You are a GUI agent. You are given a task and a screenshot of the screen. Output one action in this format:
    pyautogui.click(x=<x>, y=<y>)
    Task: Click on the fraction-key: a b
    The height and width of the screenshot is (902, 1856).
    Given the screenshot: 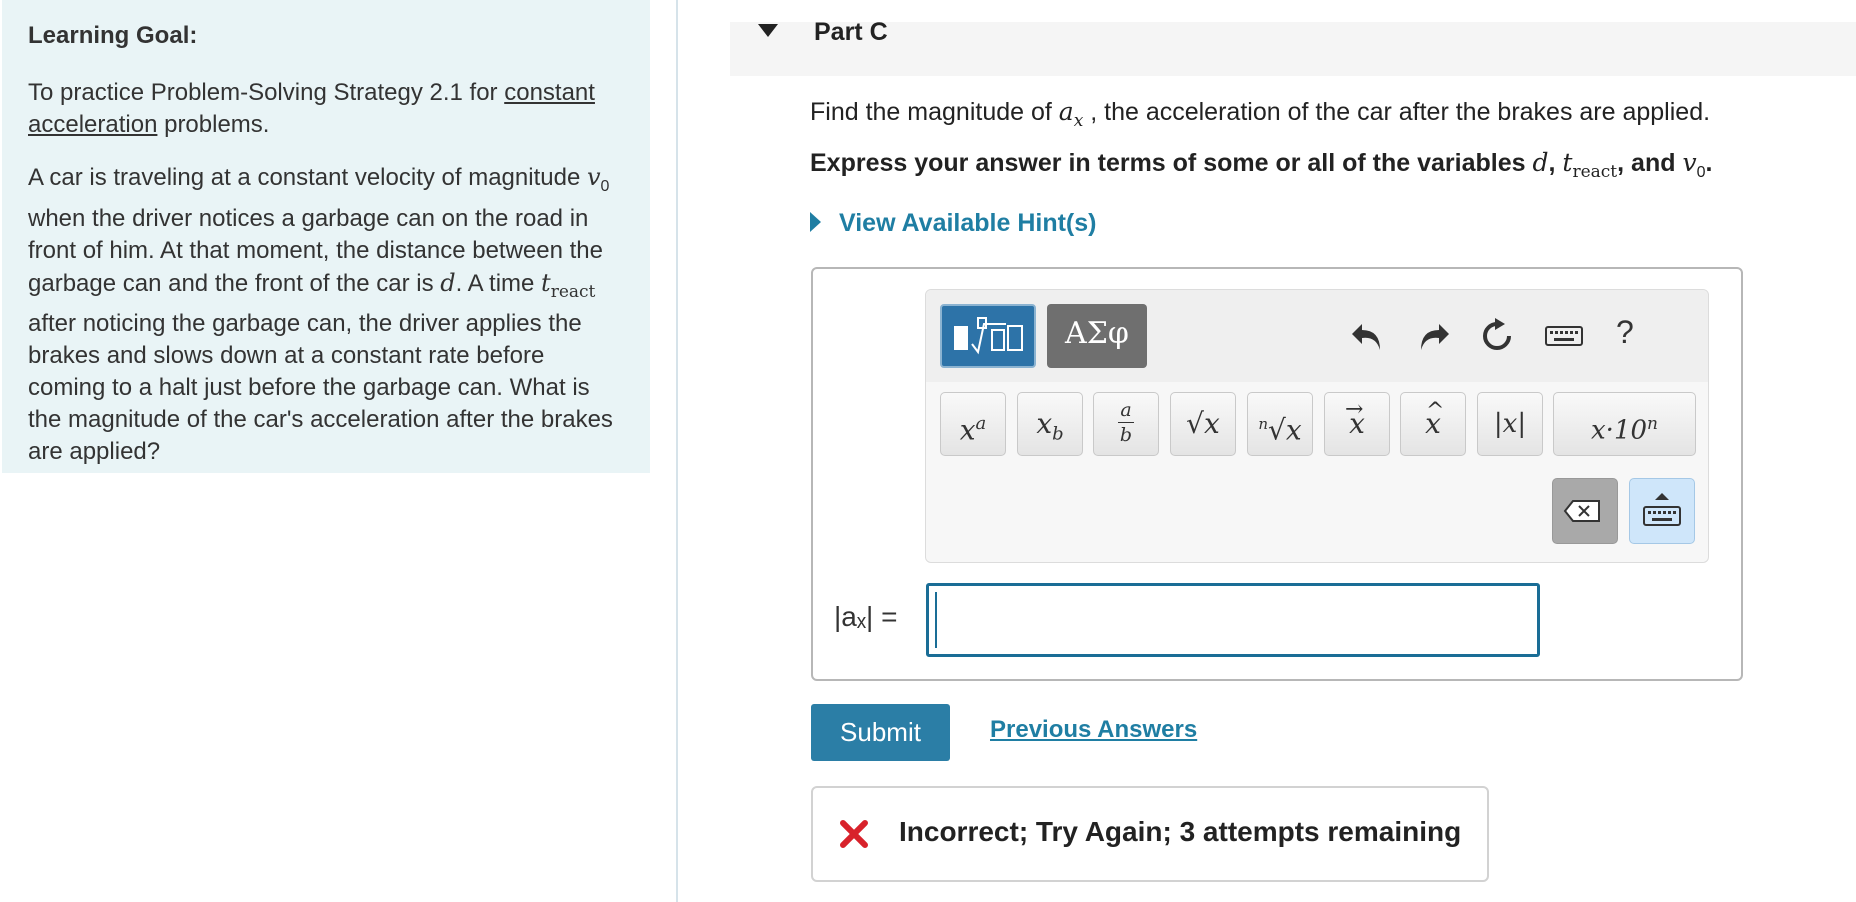 What is the action you would take?
    pyautogui.click(x=1126, y=424)
    